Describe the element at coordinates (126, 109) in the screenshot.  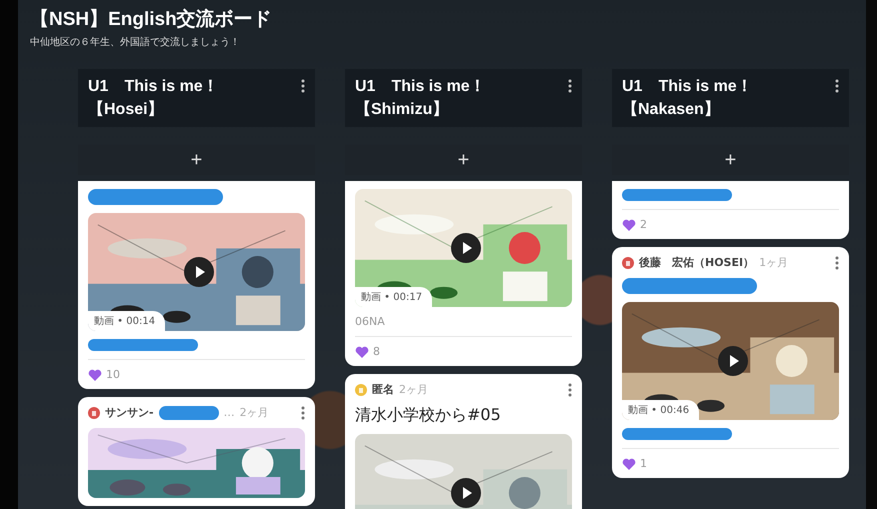
I see `column-title: 【Hosei】` at that location.